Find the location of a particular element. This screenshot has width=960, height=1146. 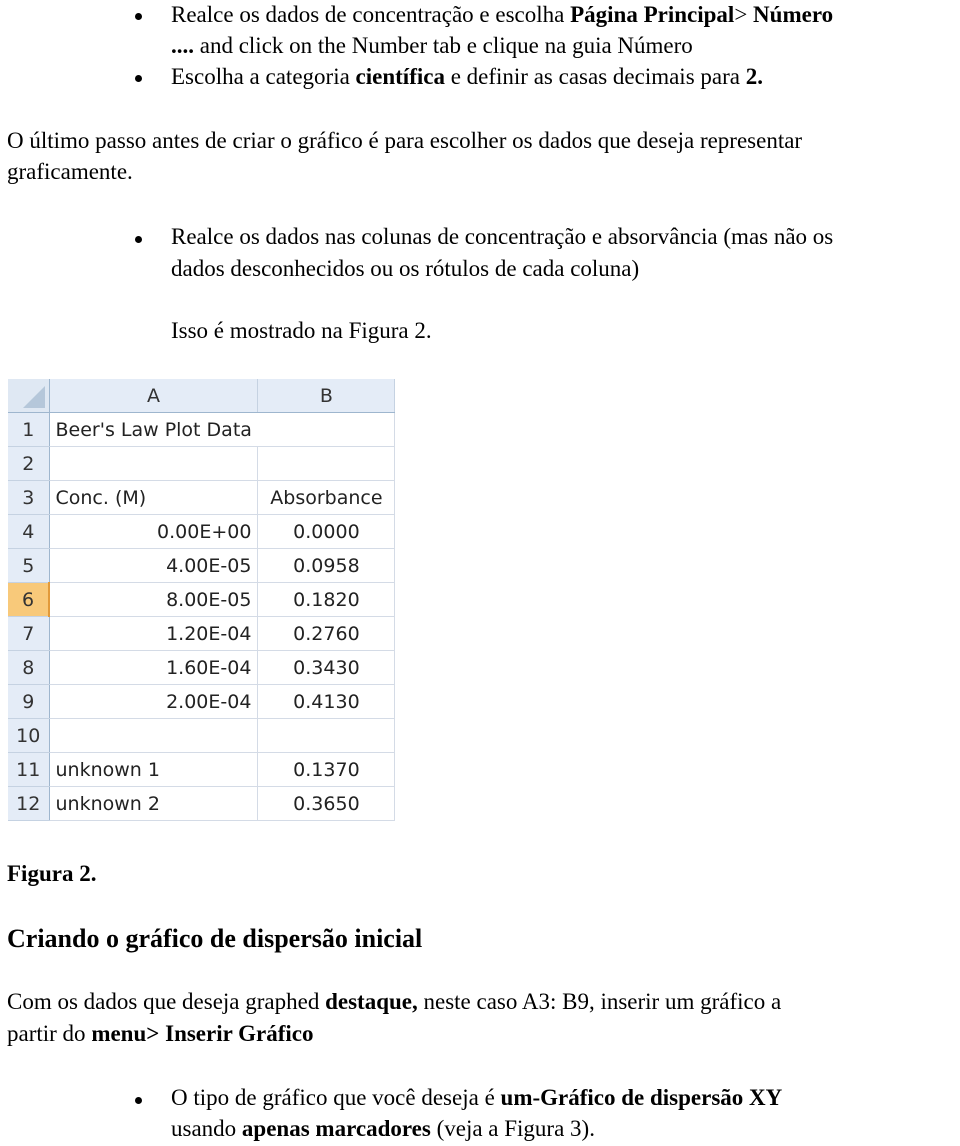

row-header: 2 is located at coordinates (29, 463).